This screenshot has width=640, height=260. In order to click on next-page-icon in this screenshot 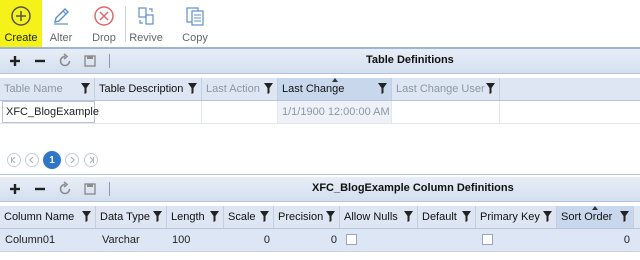, I will do `click(72, 160)`.